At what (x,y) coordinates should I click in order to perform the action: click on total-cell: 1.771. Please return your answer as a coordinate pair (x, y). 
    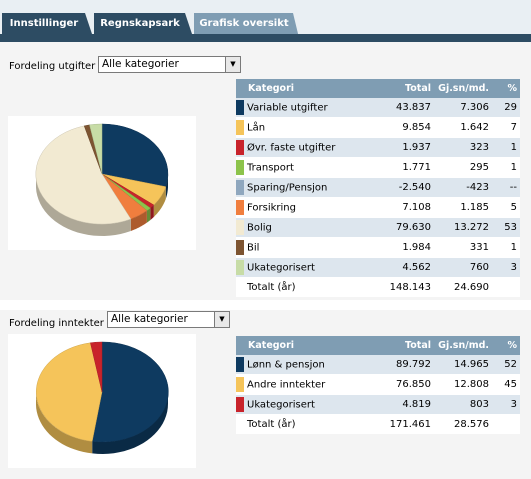
    Looking at the image, I should click on (405, 167).